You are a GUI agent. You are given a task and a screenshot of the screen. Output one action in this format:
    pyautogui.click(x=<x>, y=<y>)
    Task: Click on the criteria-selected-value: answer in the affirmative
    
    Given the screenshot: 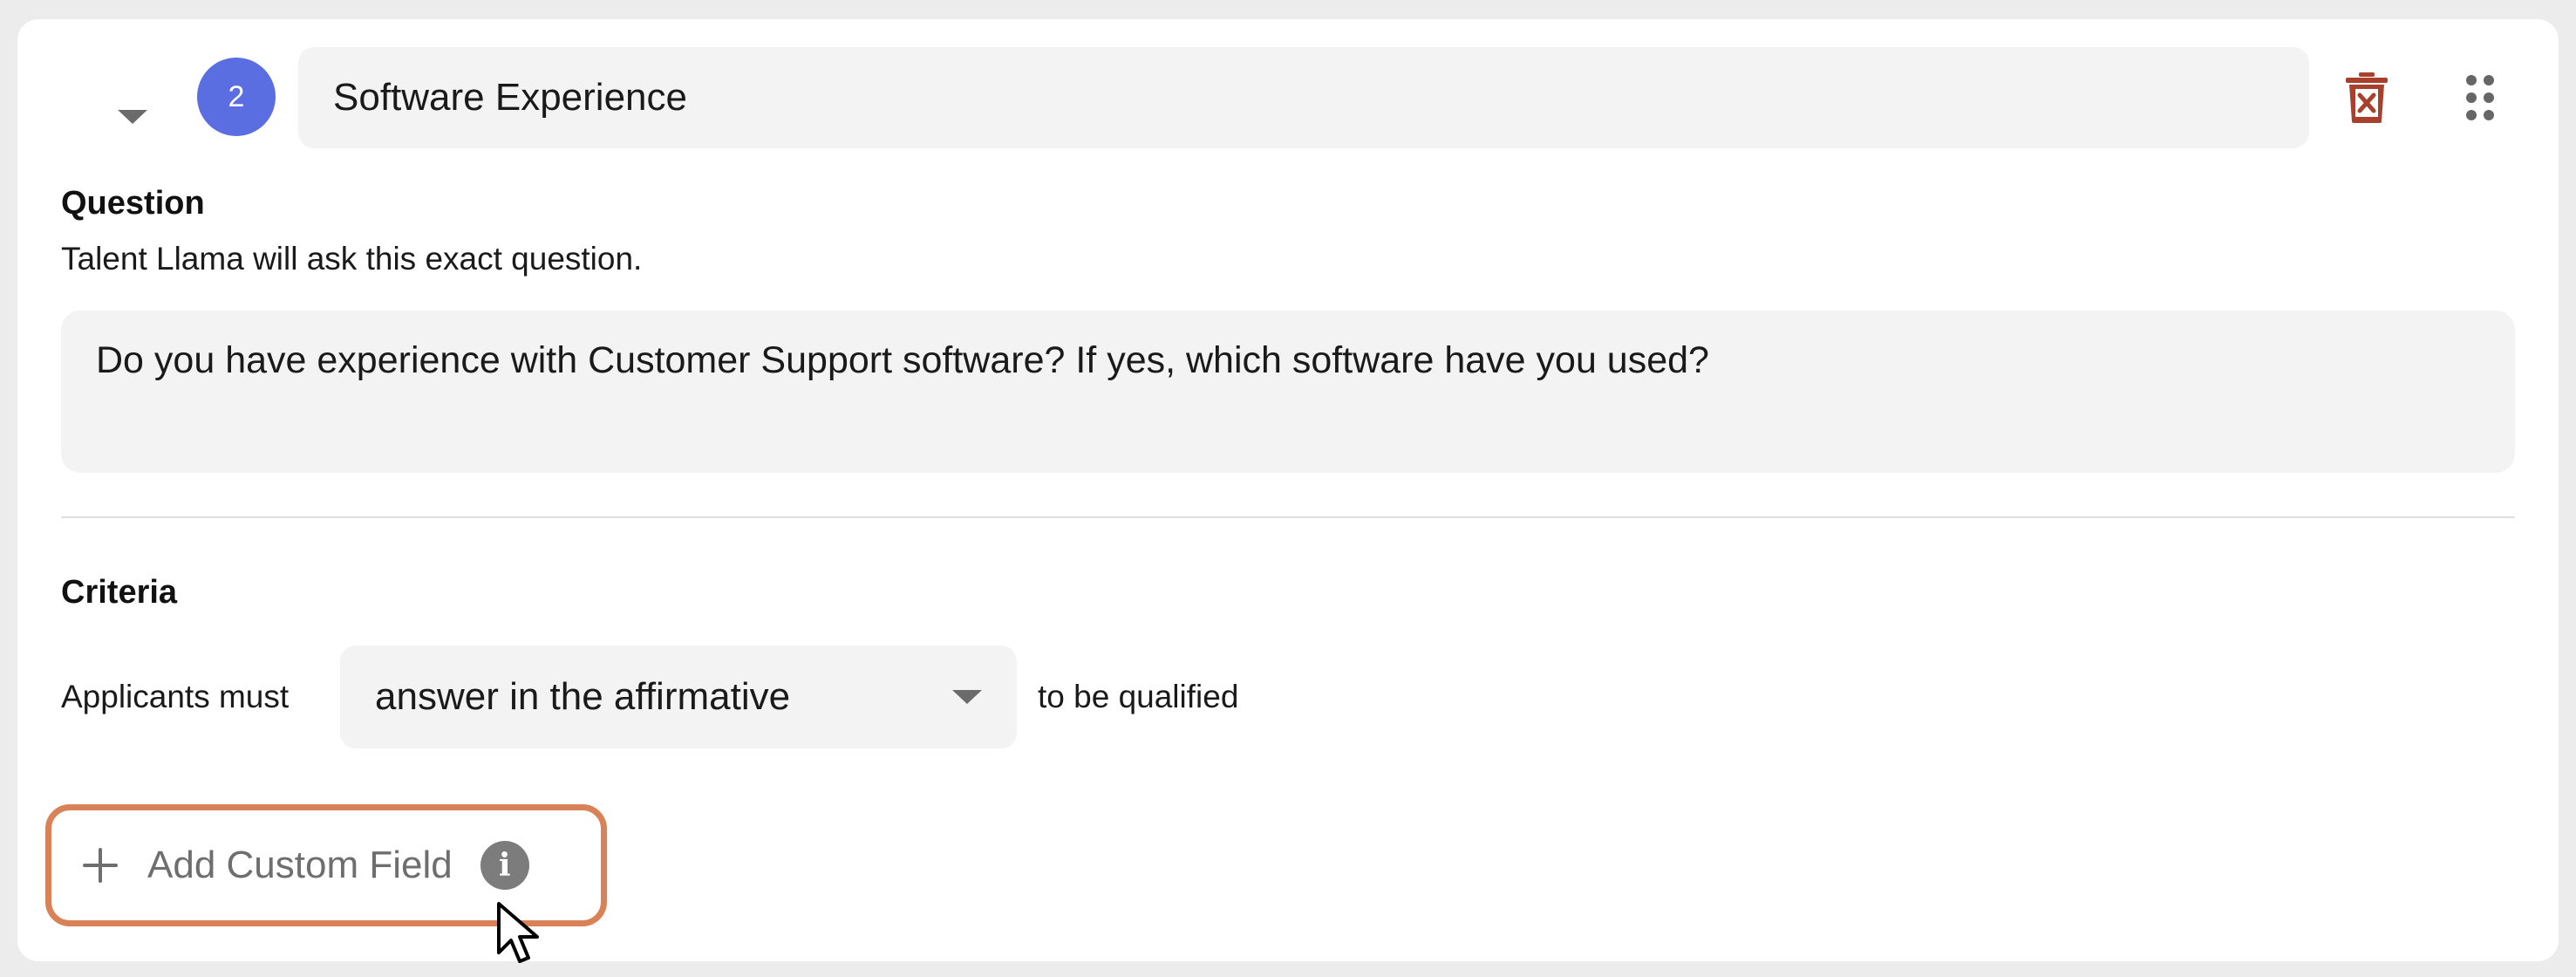 What is the action you would take?
    pyautogui.click(x=583, y=696)
    